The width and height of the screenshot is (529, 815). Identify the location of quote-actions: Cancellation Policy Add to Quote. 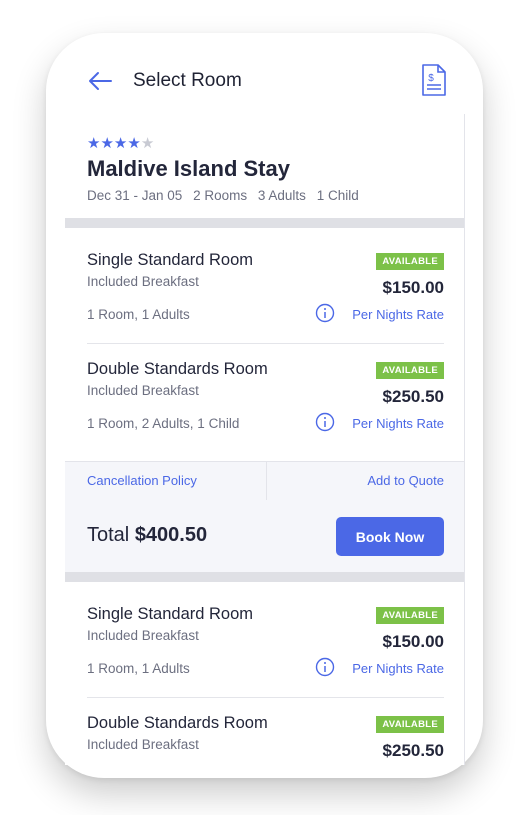
(264, 481).